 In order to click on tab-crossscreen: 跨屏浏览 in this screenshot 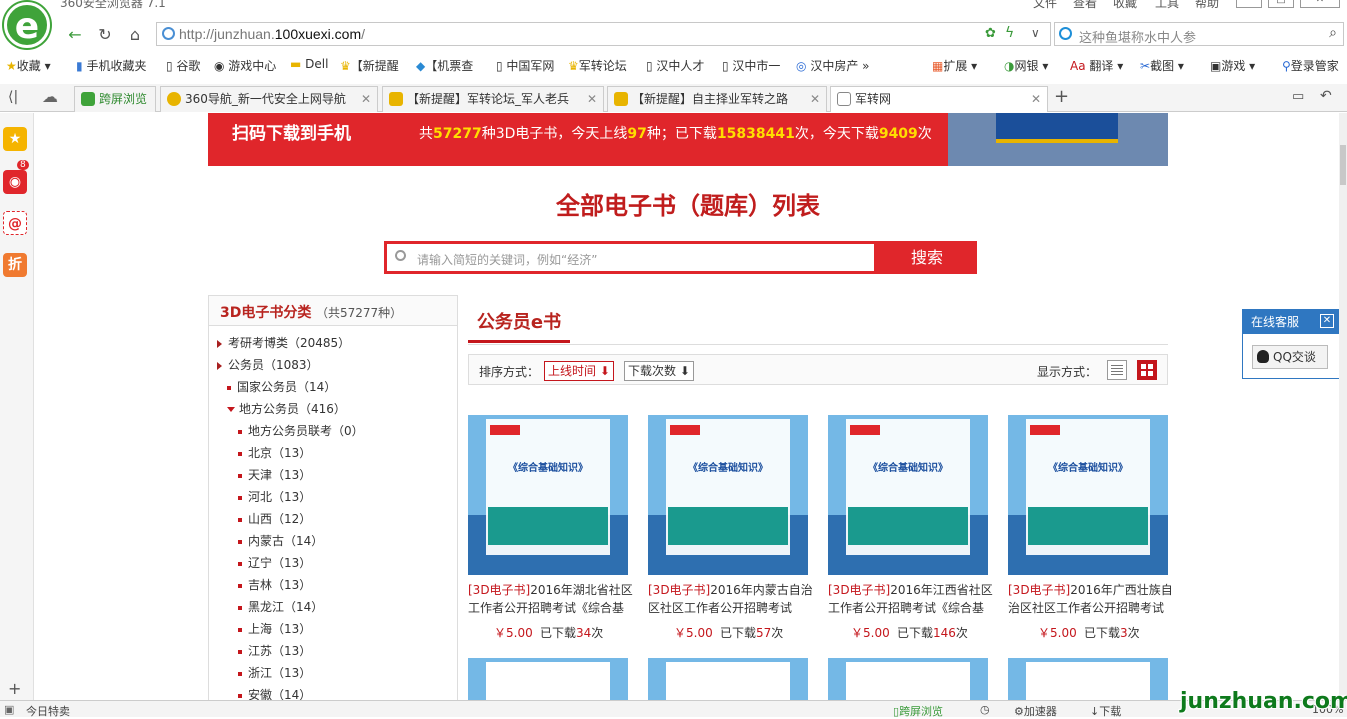, I will do `click(115, 99)`.